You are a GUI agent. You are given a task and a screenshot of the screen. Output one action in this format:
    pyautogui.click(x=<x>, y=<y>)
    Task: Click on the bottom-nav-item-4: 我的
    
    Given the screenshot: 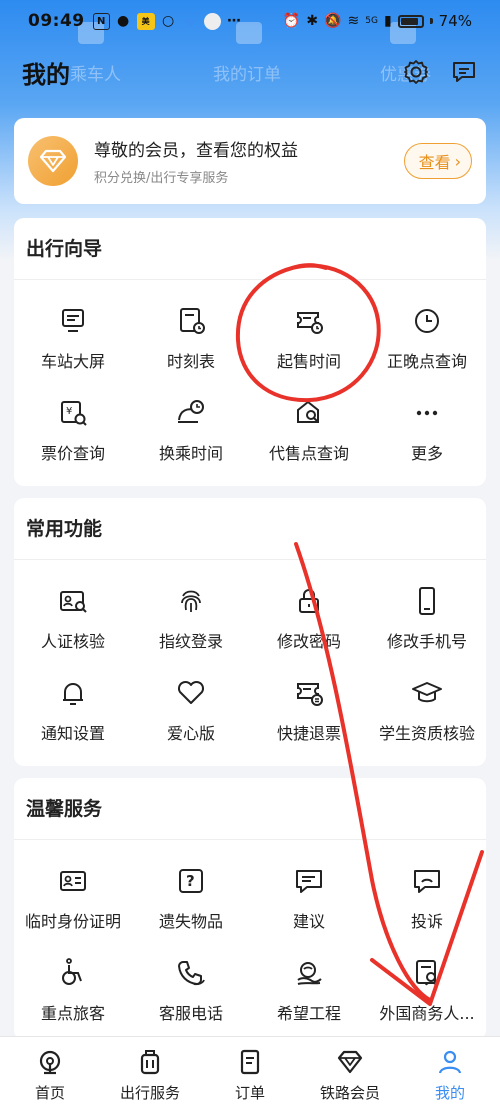 What is the action you would take?
    pyautogui.click(x=450, y=1073)
    